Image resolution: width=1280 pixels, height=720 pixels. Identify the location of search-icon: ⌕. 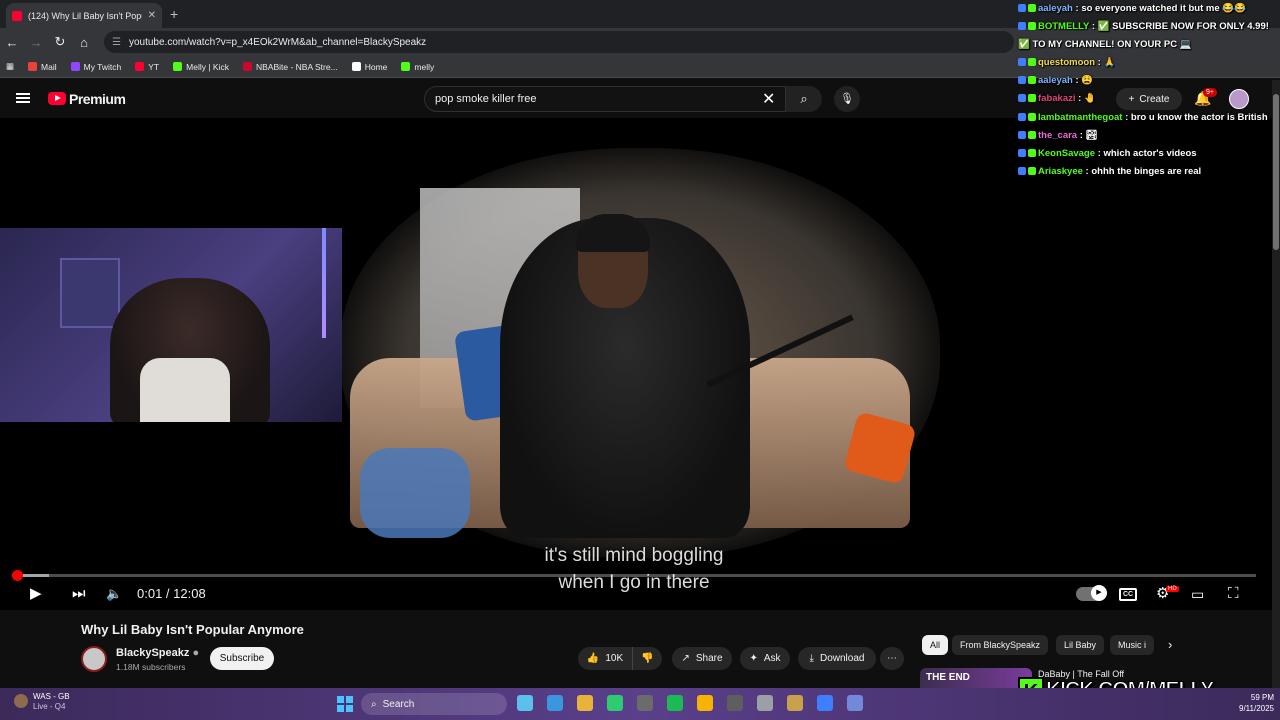
(804, 98).